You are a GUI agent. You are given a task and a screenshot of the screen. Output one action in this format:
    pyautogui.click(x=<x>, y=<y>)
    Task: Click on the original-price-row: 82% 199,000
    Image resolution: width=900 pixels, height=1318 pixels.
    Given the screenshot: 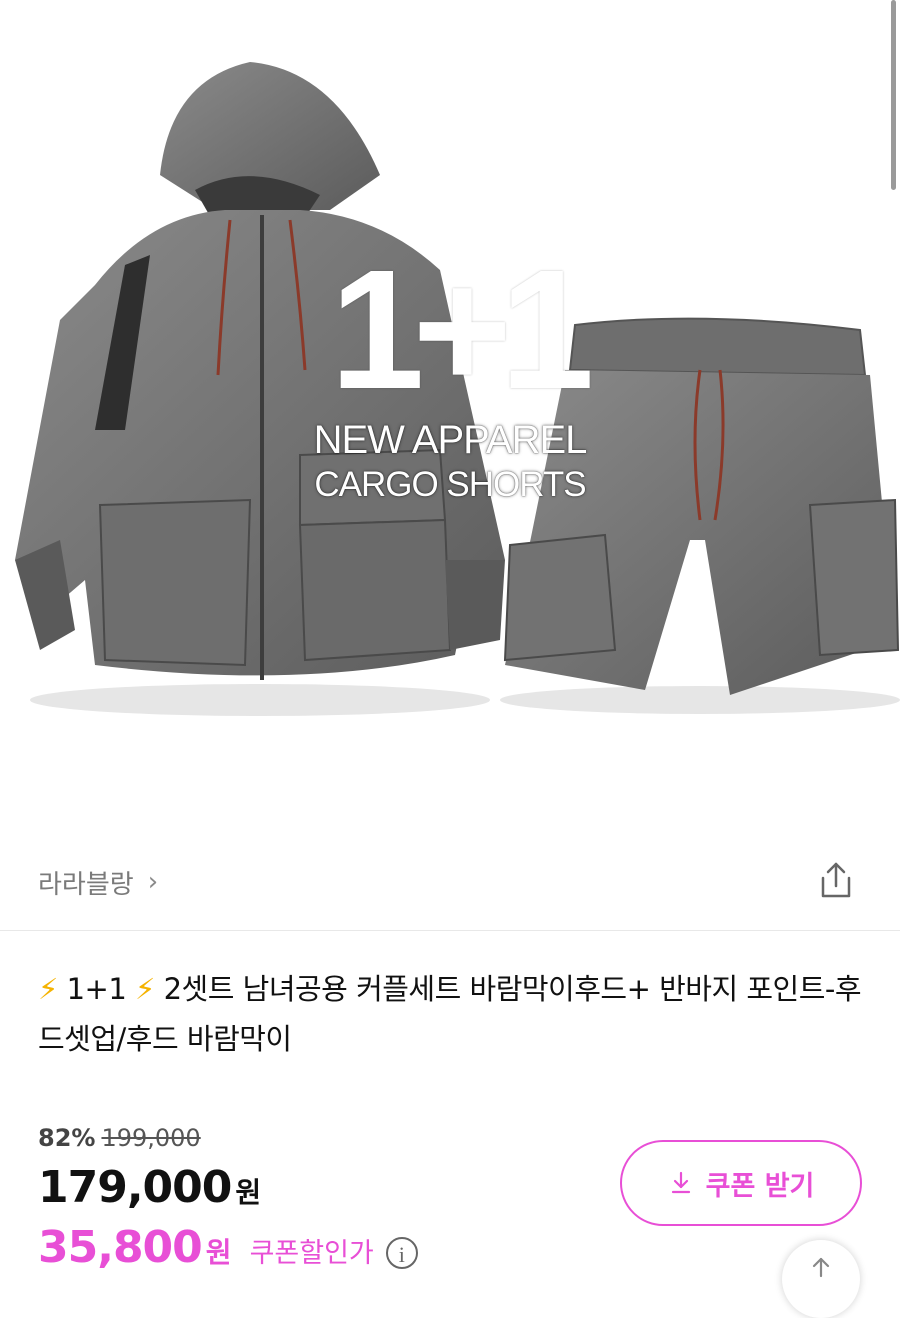 What is the action you would take?
    pyautogui.click(x=119, y=1138)
    